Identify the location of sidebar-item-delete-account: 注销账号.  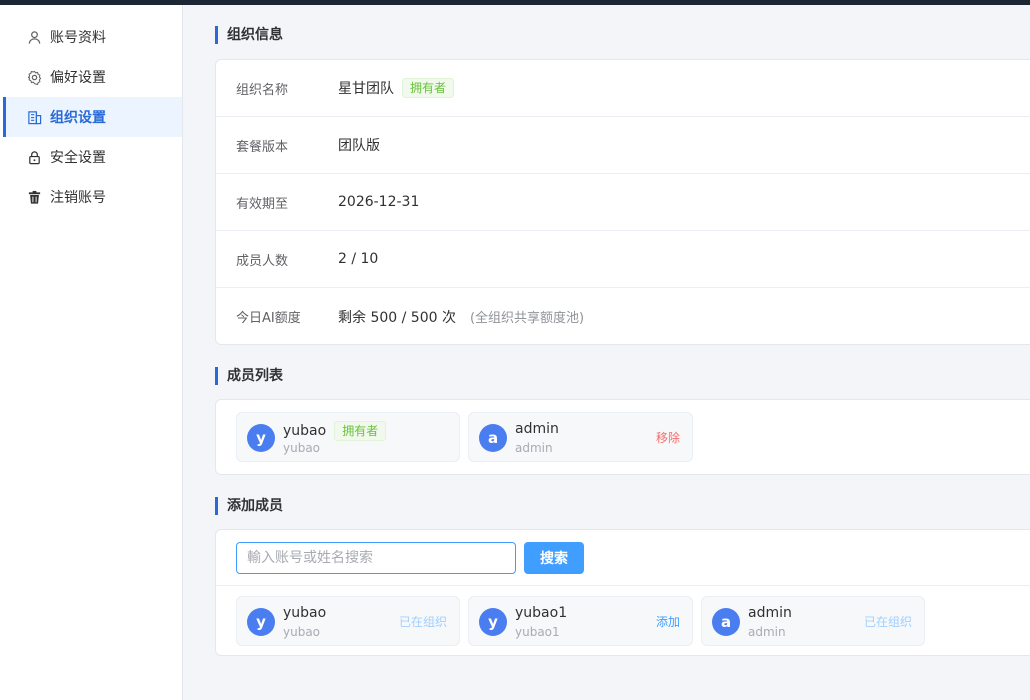
(93, 197).